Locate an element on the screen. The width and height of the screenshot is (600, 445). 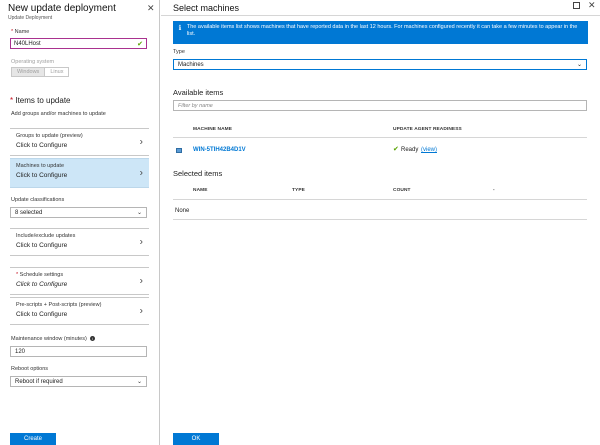
schedule-title: * Schedule settings is located at coordinates (79, 275).